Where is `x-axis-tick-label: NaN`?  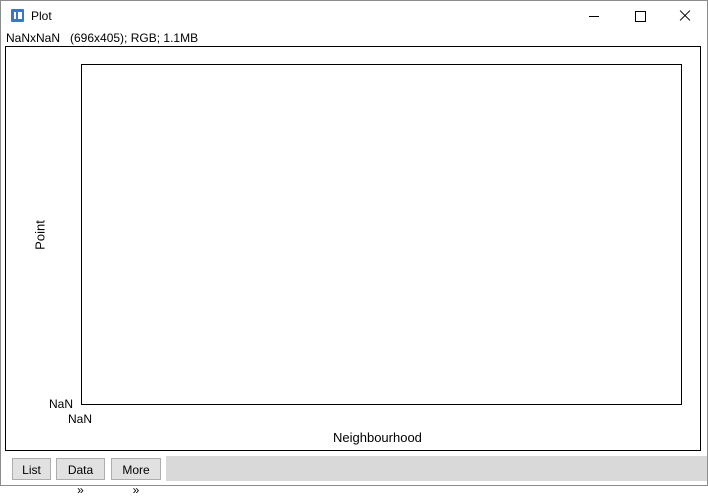
x-axis-tick-label: NaN is located at coordinates (80, 419).